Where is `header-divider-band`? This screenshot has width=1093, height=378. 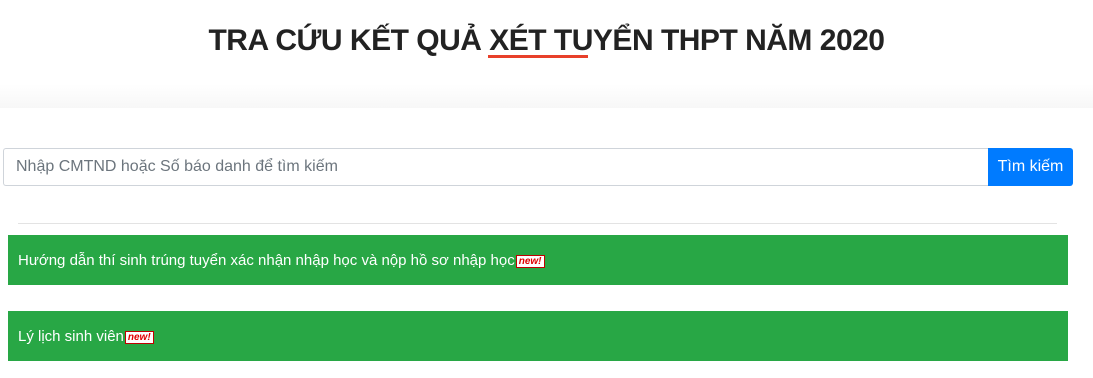
header-divider-band is located at coordinates (546, 96).